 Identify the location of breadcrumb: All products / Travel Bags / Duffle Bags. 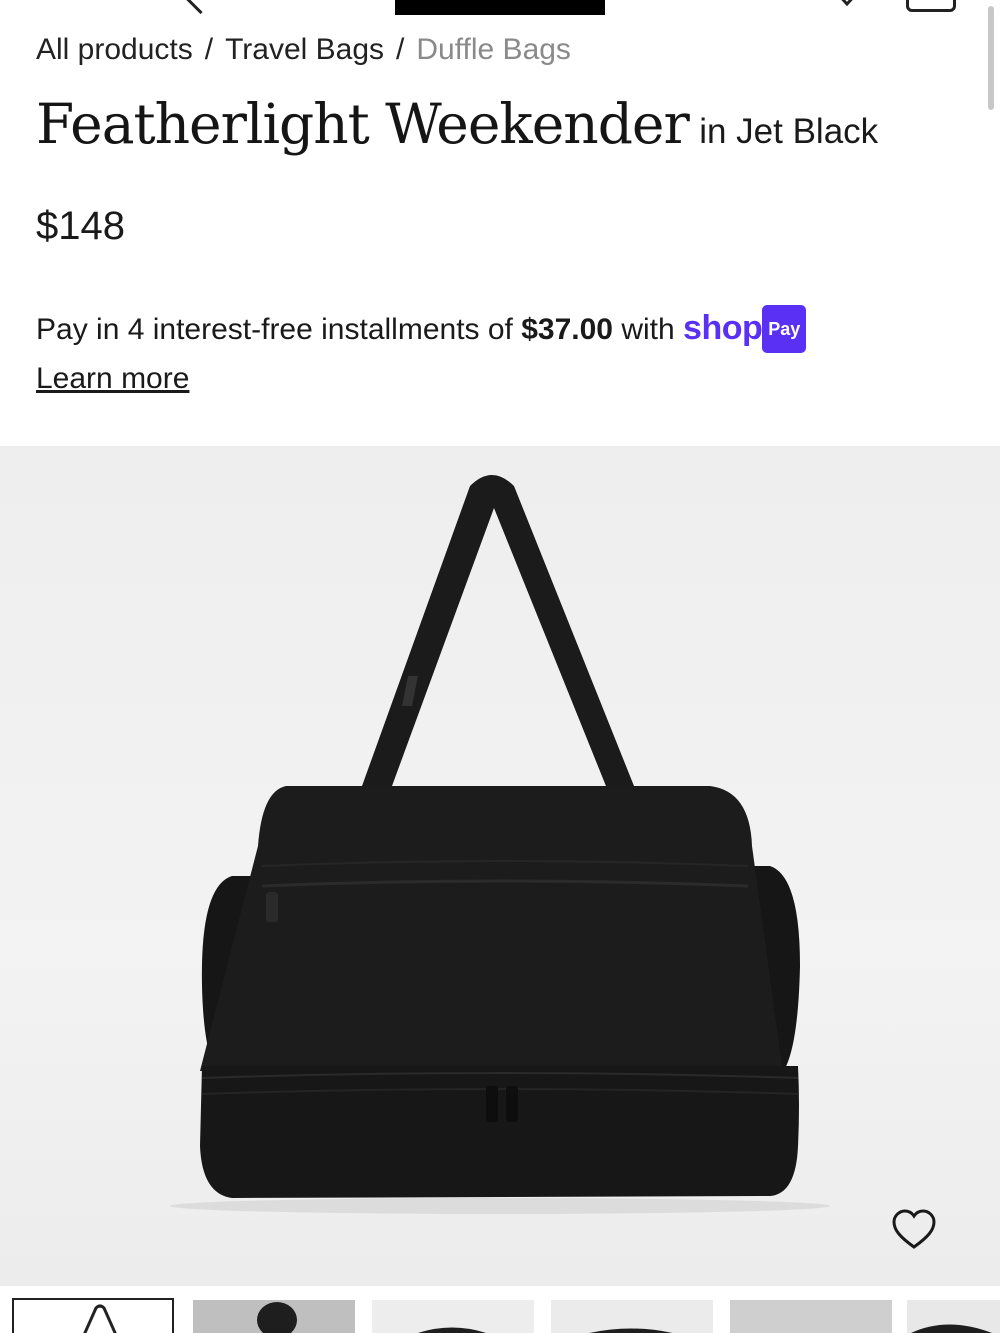
(303, 46).